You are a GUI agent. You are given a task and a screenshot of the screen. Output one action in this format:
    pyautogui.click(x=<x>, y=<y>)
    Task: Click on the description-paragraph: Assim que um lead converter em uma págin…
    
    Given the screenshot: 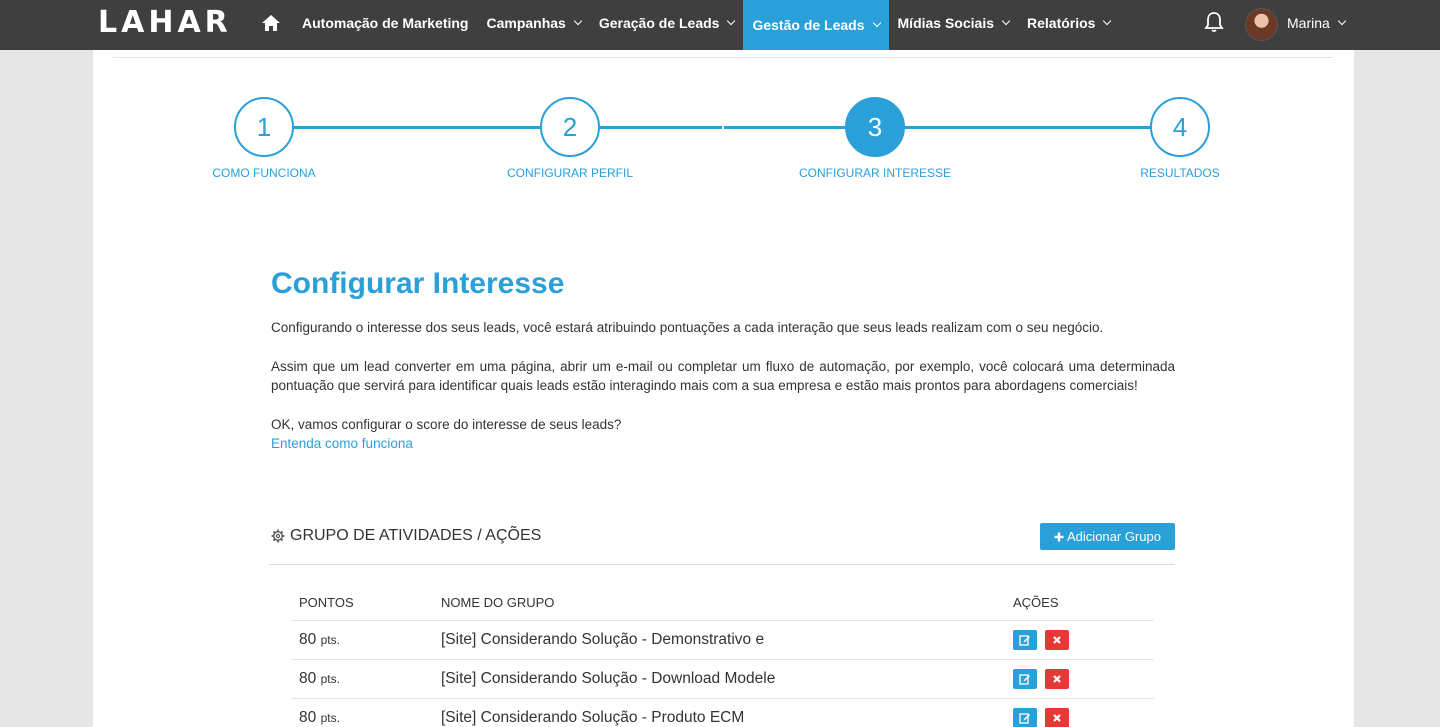 What is the action you would take?
    pyautogui.click(x=723, y=376)
    